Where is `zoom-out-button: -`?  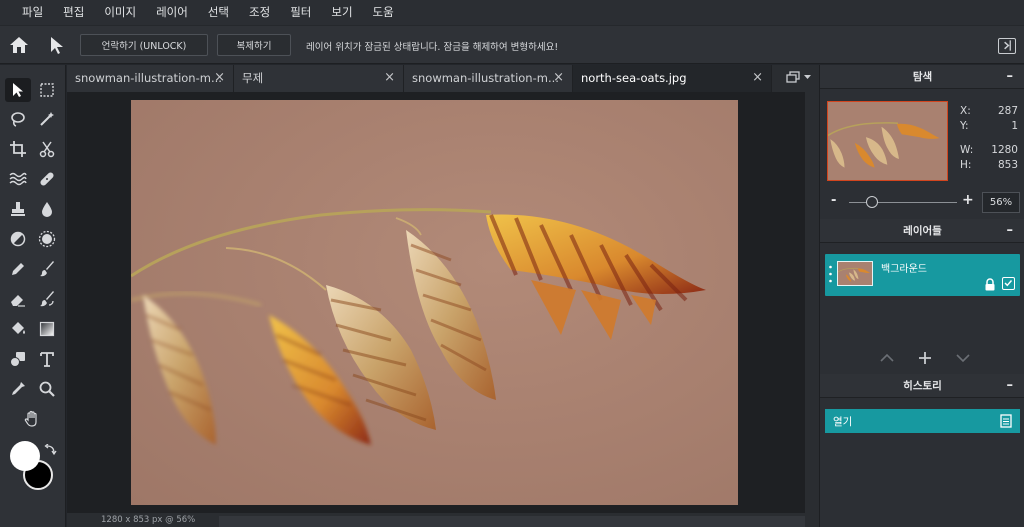 zoom-out-button: - is located at coordinates (833, 200).